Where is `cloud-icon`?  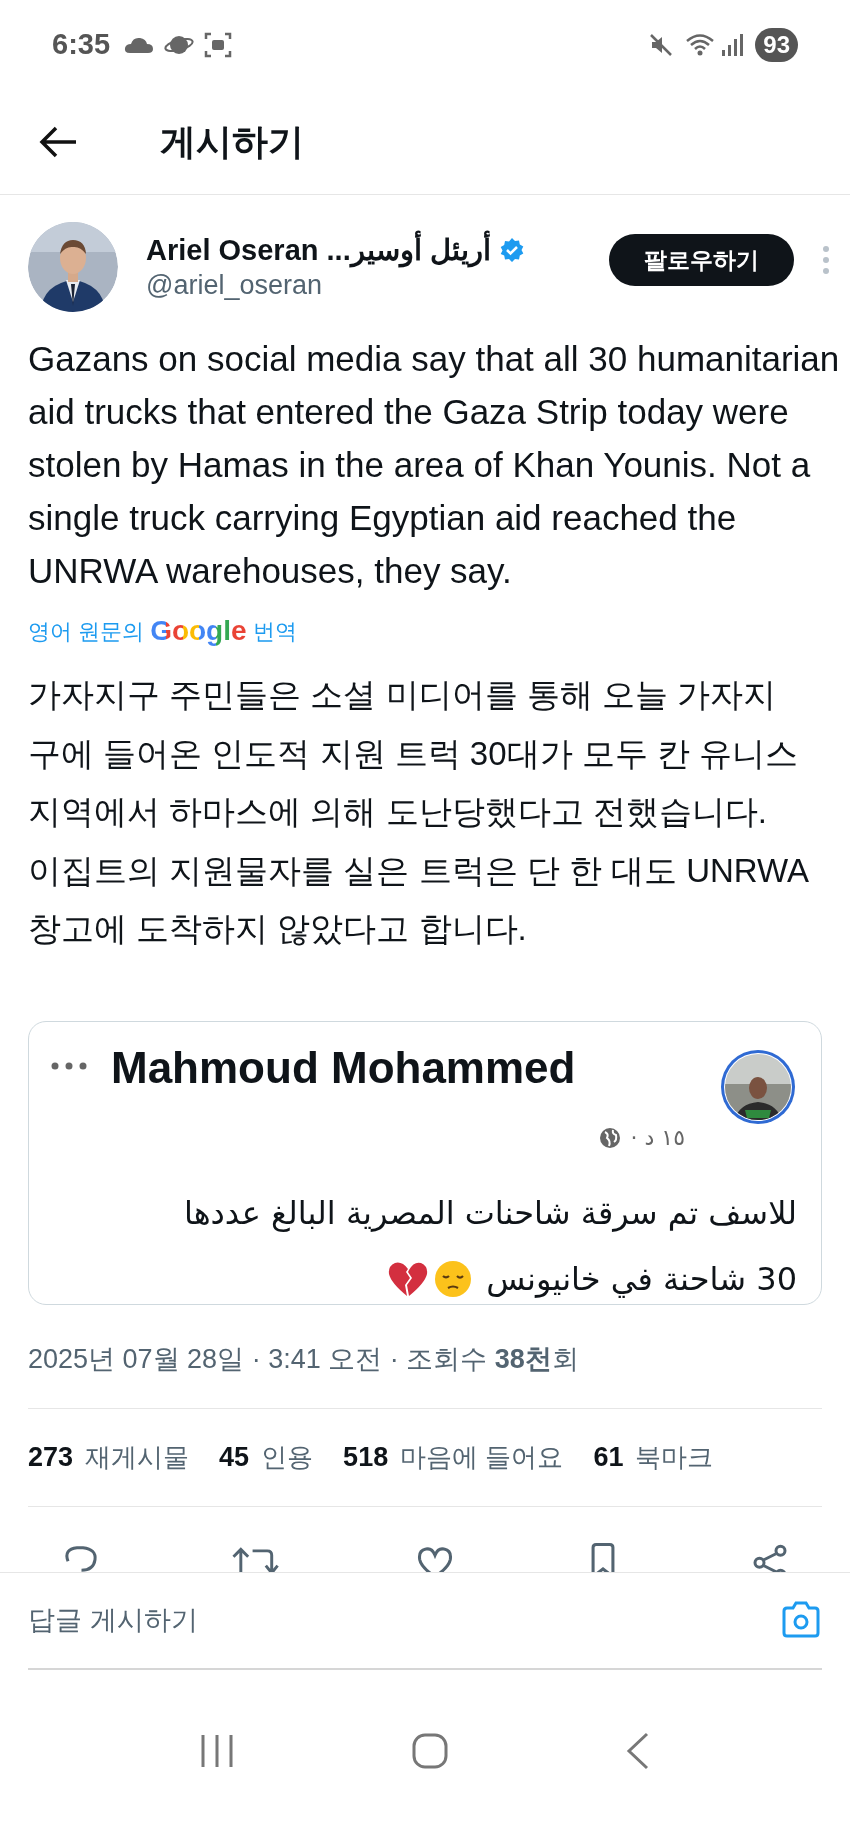
cloud-icon is located at coordinates (139, 45).